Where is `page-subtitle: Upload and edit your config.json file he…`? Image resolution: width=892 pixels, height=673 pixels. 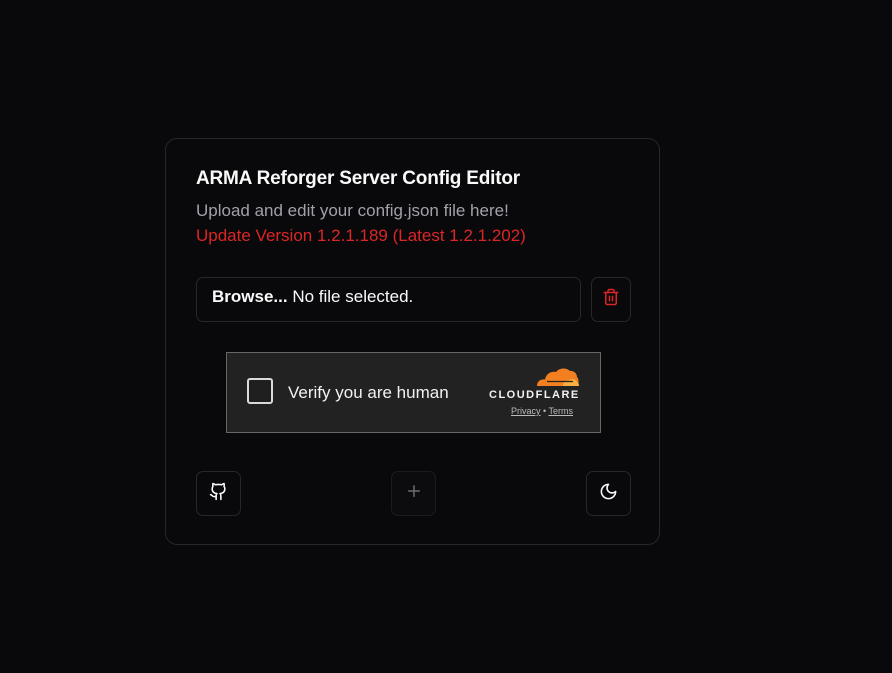
page-subtitle: Upload and edit your config.json file he… is located at coordinates (352, 210).